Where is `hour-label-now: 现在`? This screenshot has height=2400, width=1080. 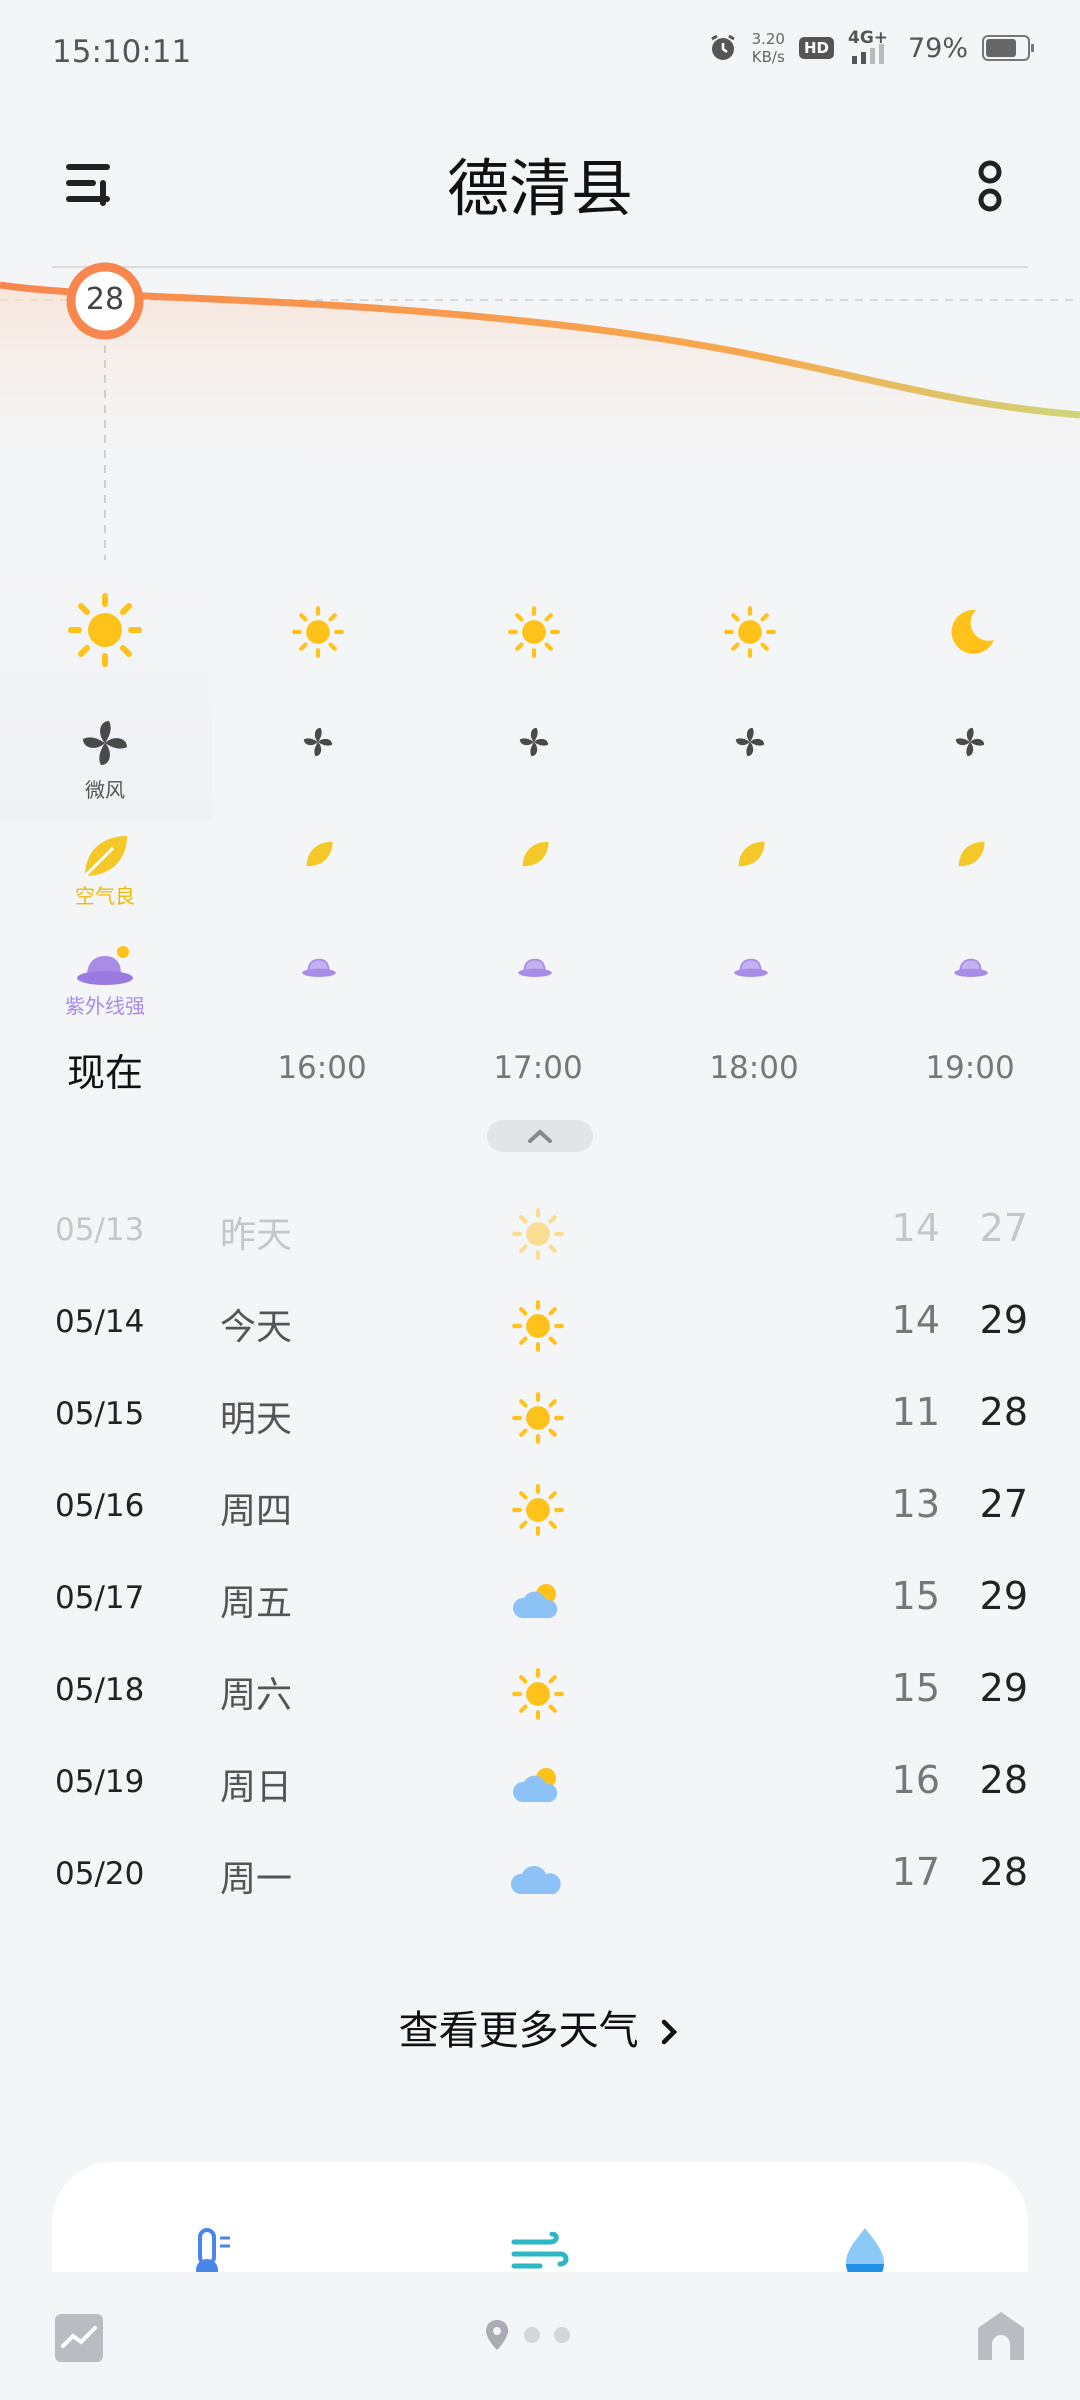
hour-label-now: 现在 is located at coordinates (104, 1073).